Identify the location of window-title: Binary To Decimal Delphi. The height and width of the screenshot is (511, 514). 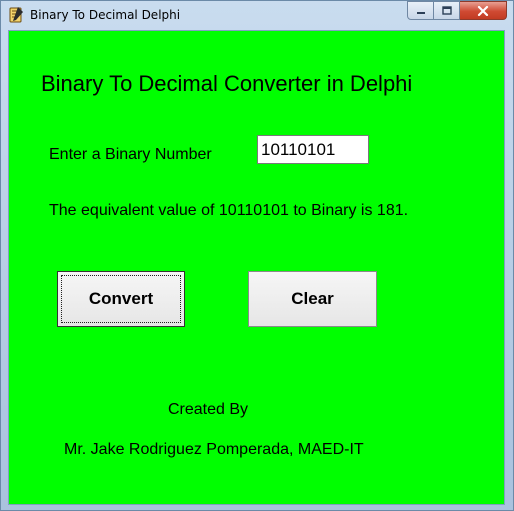
(105, 15).